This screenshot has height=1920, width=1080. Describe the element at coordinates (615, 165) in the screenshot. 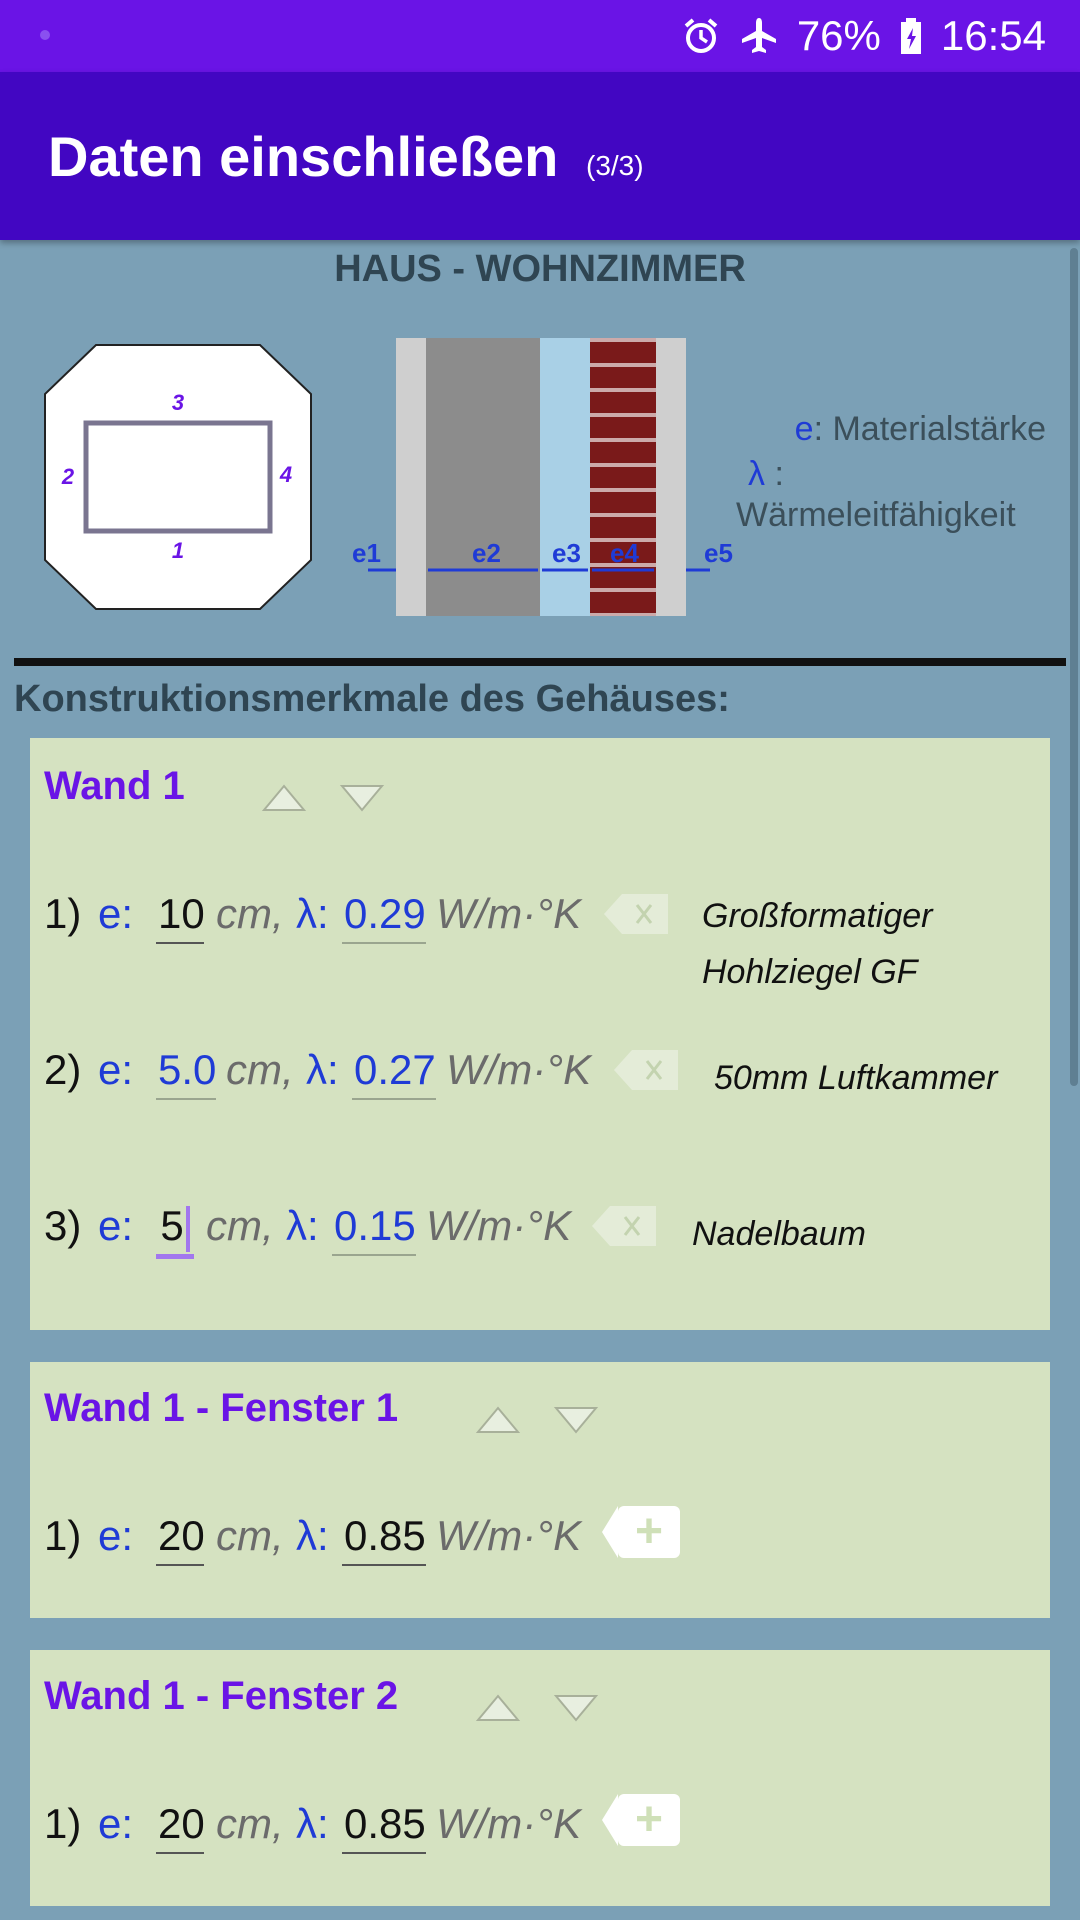

I see `step-indicator: (3/3)` at that location.